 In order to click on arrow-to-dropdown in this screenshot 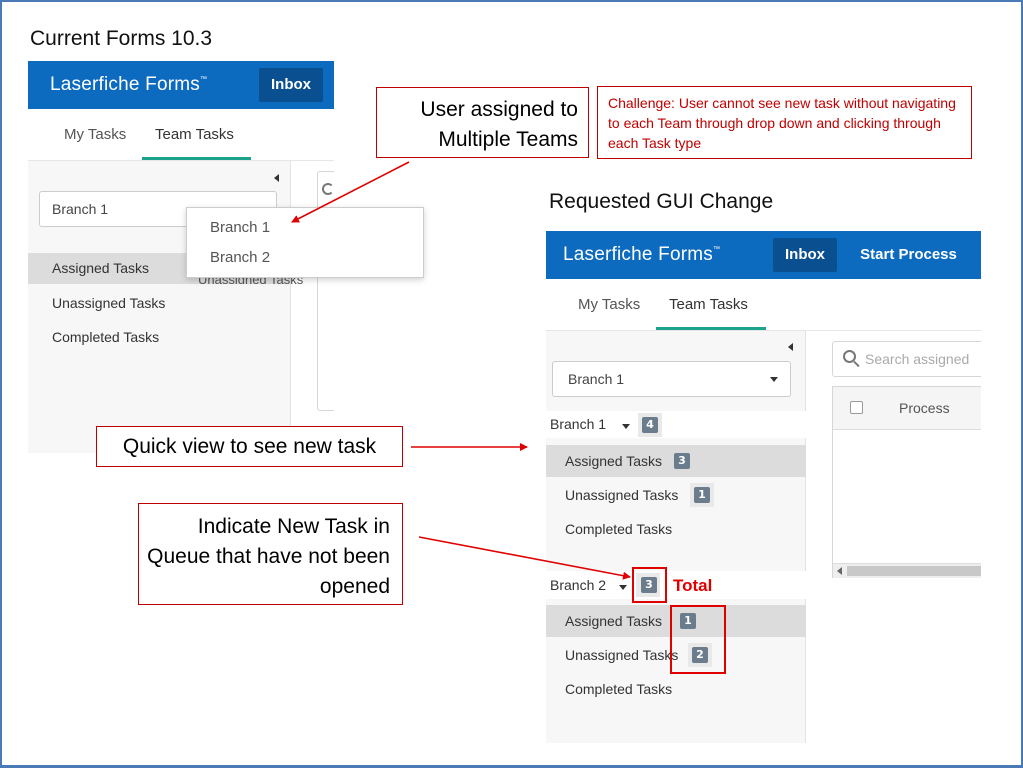, I will do `click(350, 192)`.